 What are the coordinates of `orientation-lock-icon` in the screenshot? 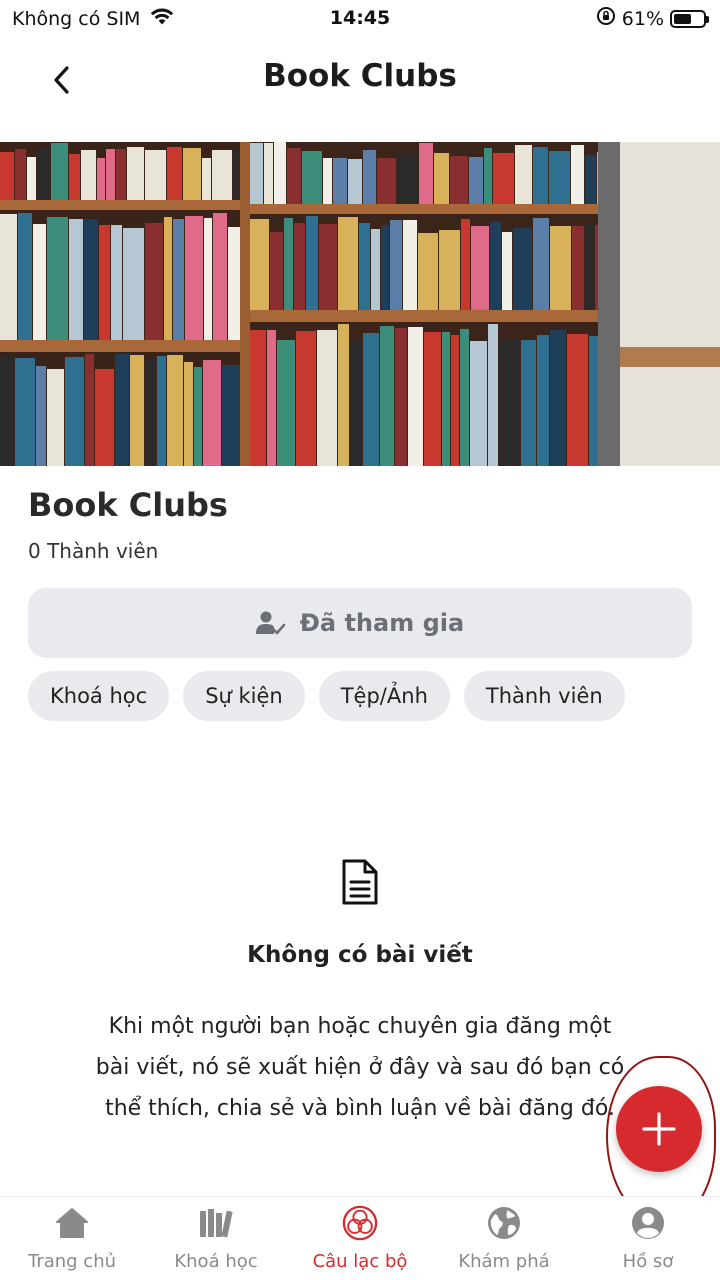 It's located at (606, 18).